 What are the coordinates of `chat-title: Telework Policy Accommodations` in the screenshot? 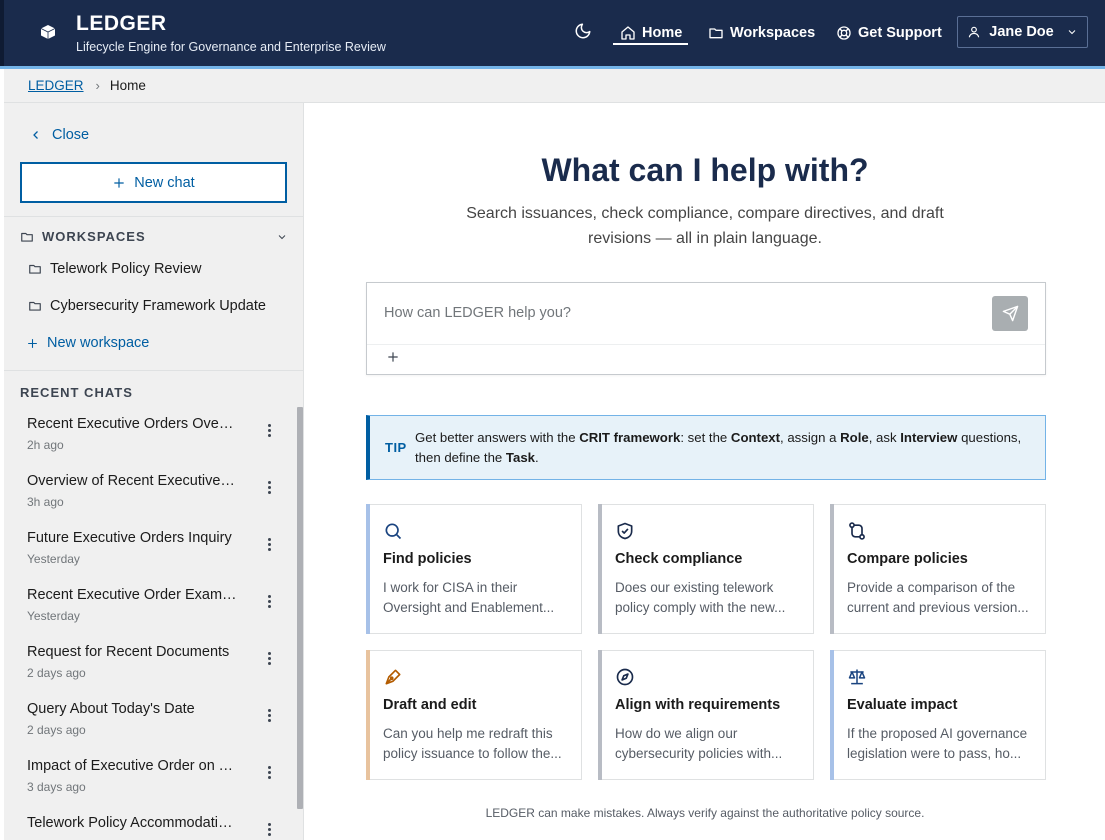 It's located at (132, 823).